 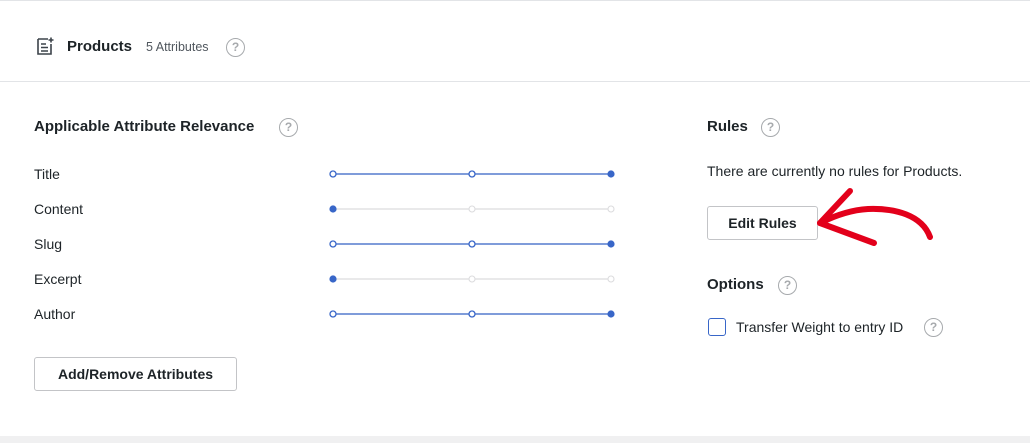 I want to click on add-remove-attributes-button: Add/Remove Attributes, so click(x=135, y=374).